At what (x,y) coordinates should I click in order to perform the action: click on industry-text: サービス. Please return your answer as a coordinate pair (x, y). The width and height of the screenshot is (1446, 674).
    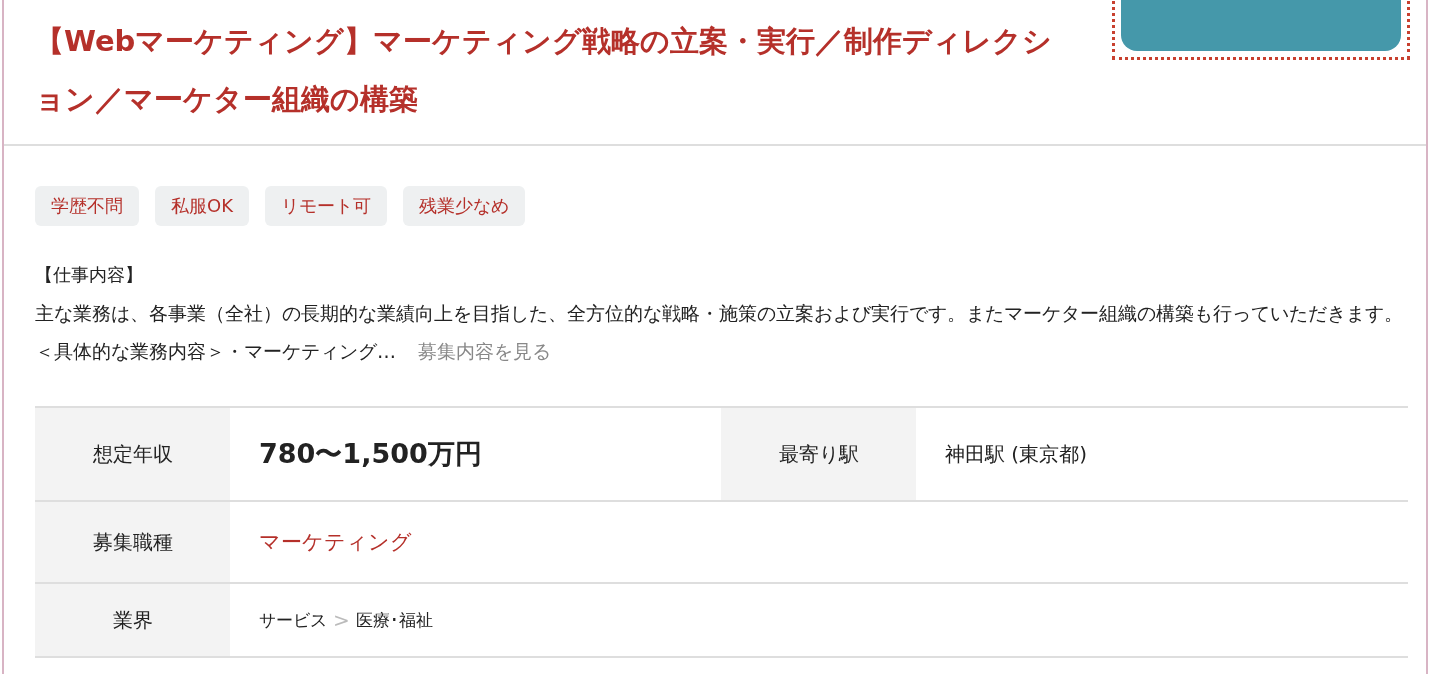
    Looking at the image, I should click on (293, 620).